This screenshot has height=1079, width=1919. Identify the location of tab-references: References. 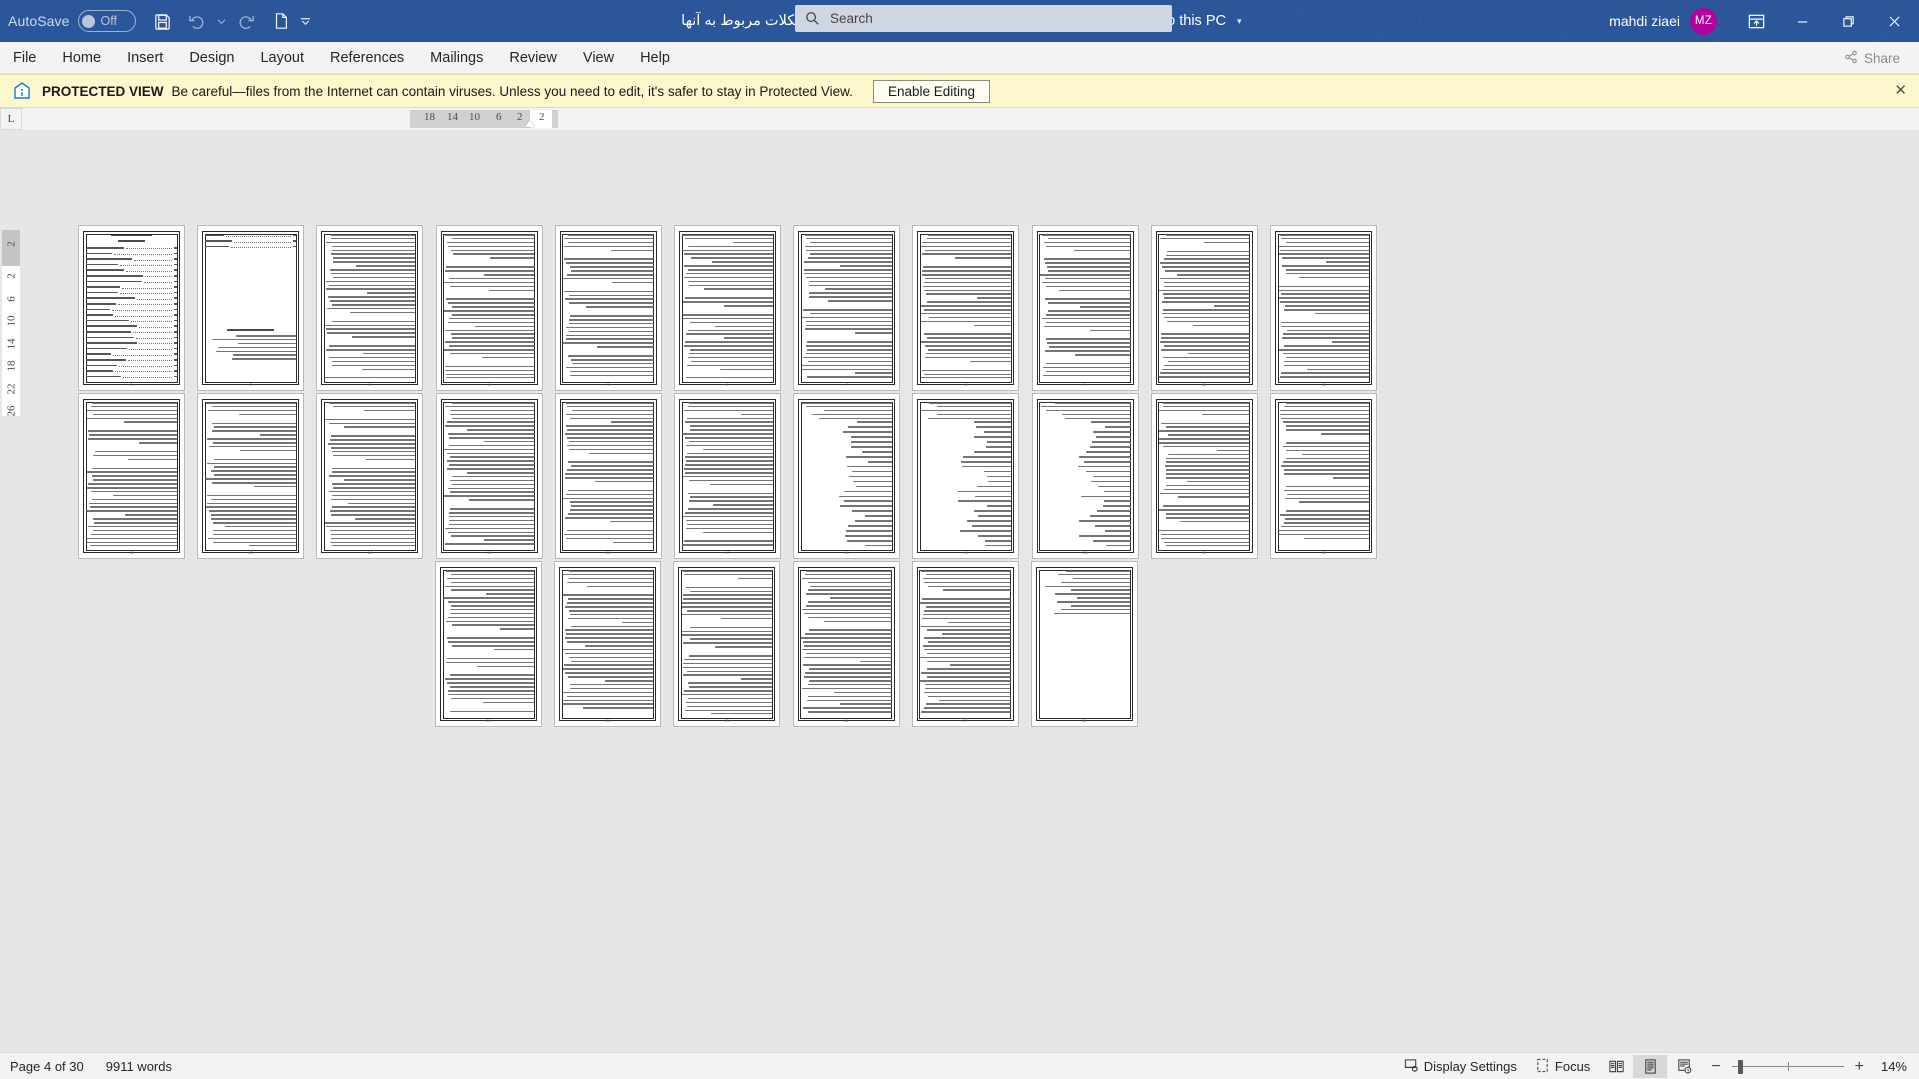
(367, 58).